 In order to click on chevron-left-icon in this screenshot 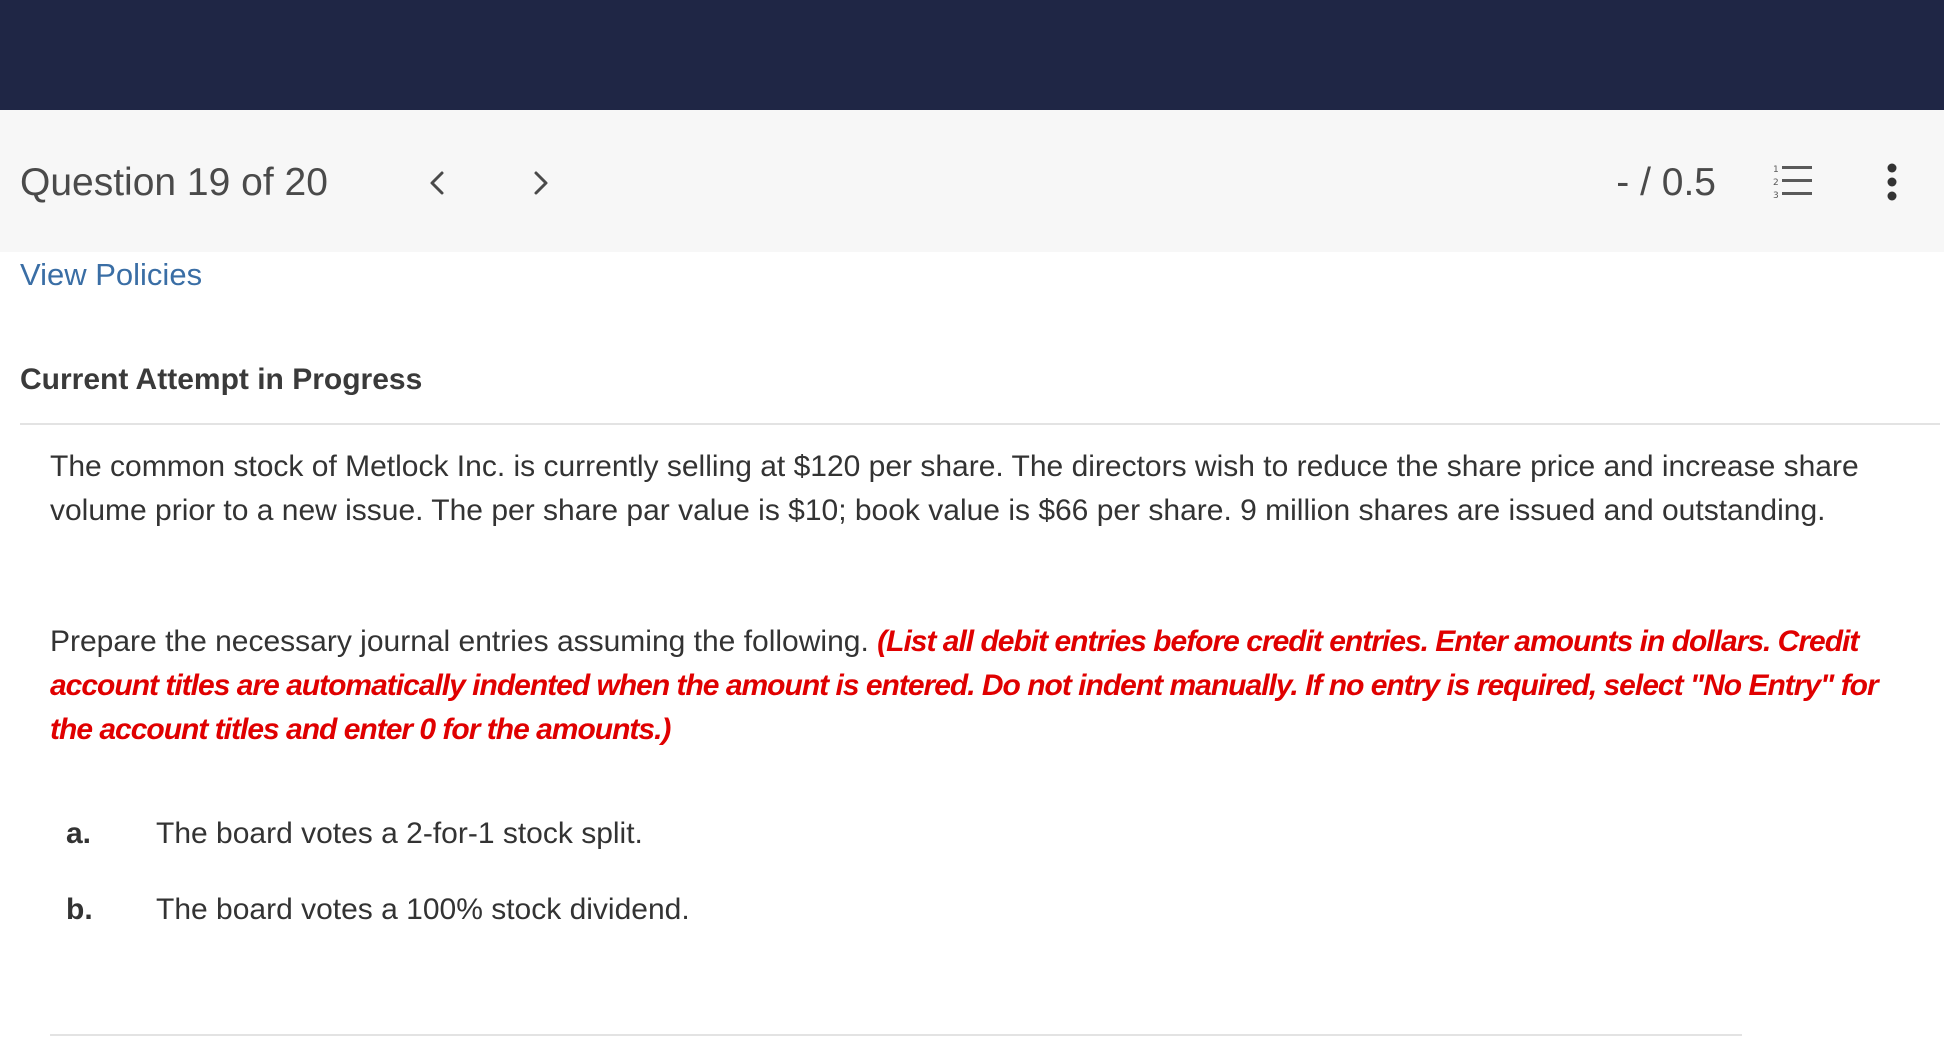, I will do `click(437, 183)`.